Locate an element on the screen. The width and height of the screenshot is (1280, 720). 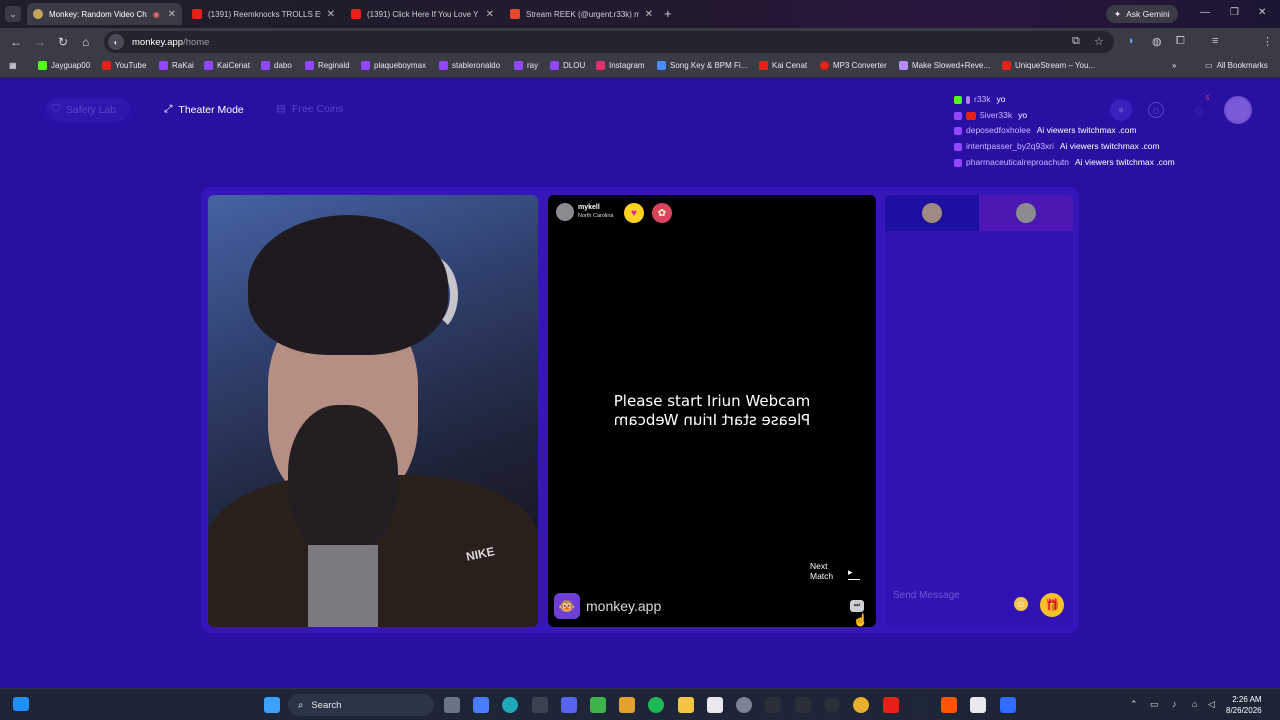
free-coins-button: ▤ Free Coins is located at coordinates (309, 109).